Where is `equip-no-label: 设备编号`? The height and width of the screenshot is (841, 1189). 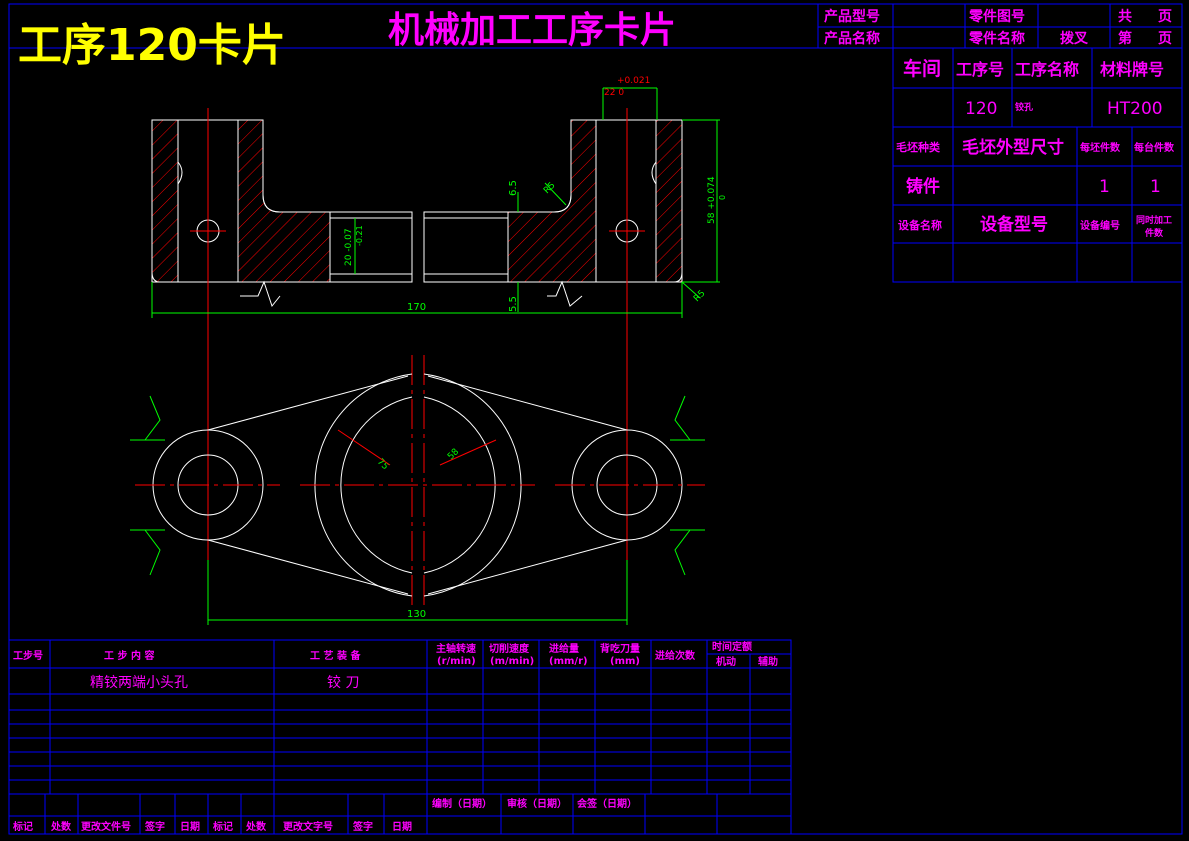
equip-no-label: 设备编号 is located at coordinates (1100, 225).